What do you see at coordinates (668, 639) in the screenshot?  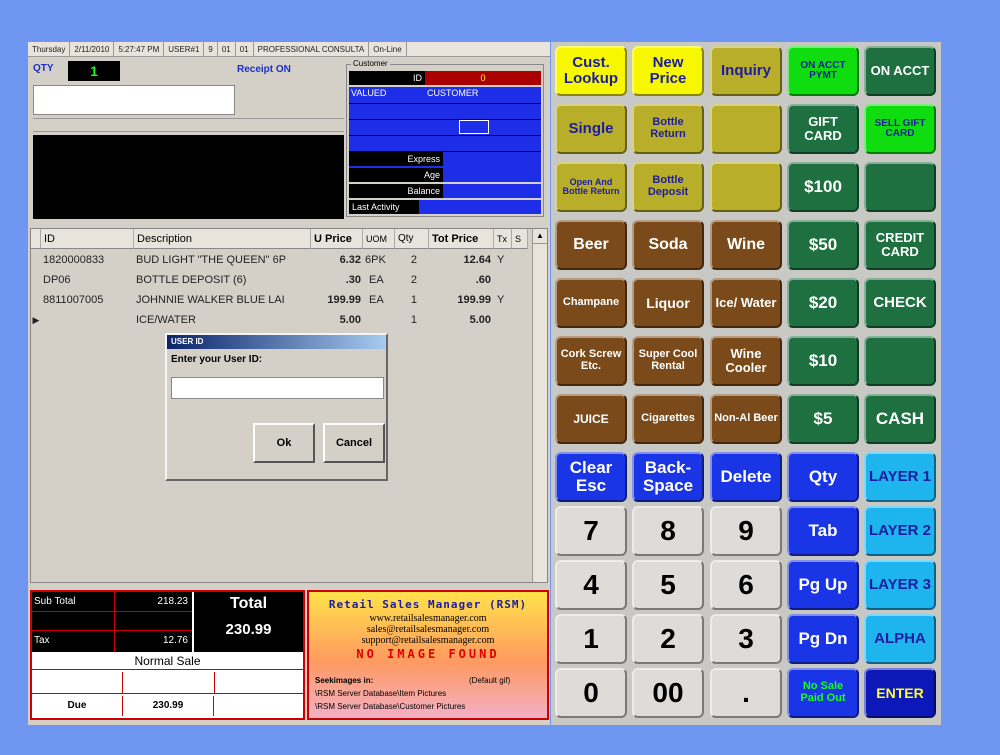 I see `digit-2-button: 2` at bounding box center [668, 639].